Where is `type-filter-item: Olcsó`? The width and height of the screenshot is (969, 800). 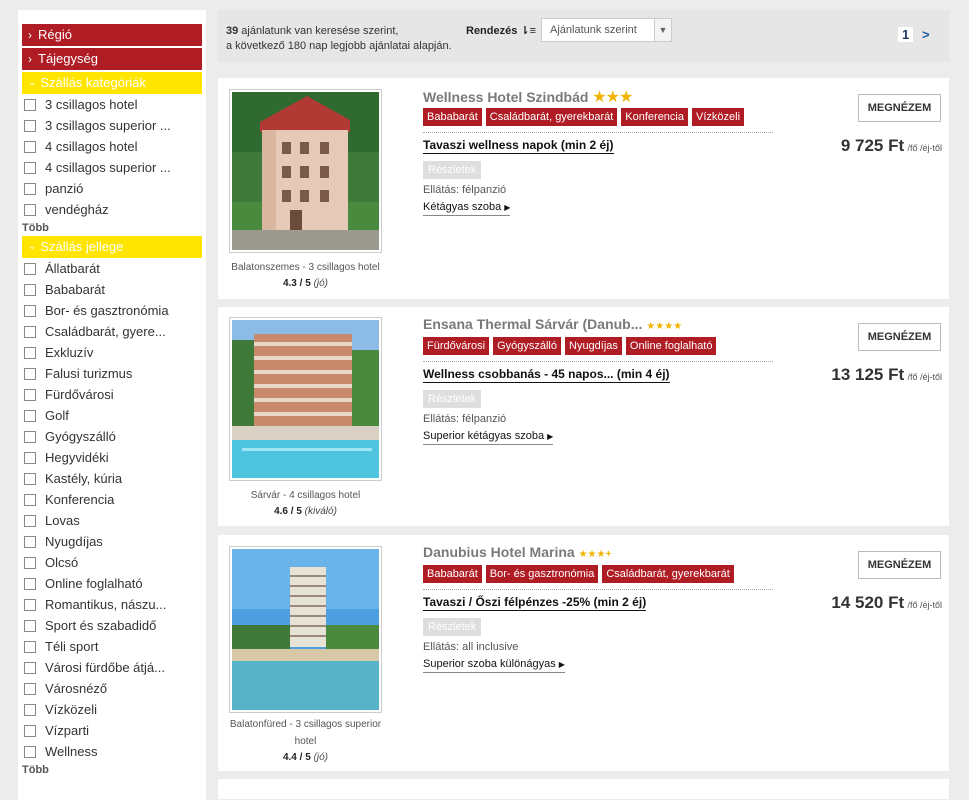
type-filter-item: Olcsó is located at coordinates (112, 562).